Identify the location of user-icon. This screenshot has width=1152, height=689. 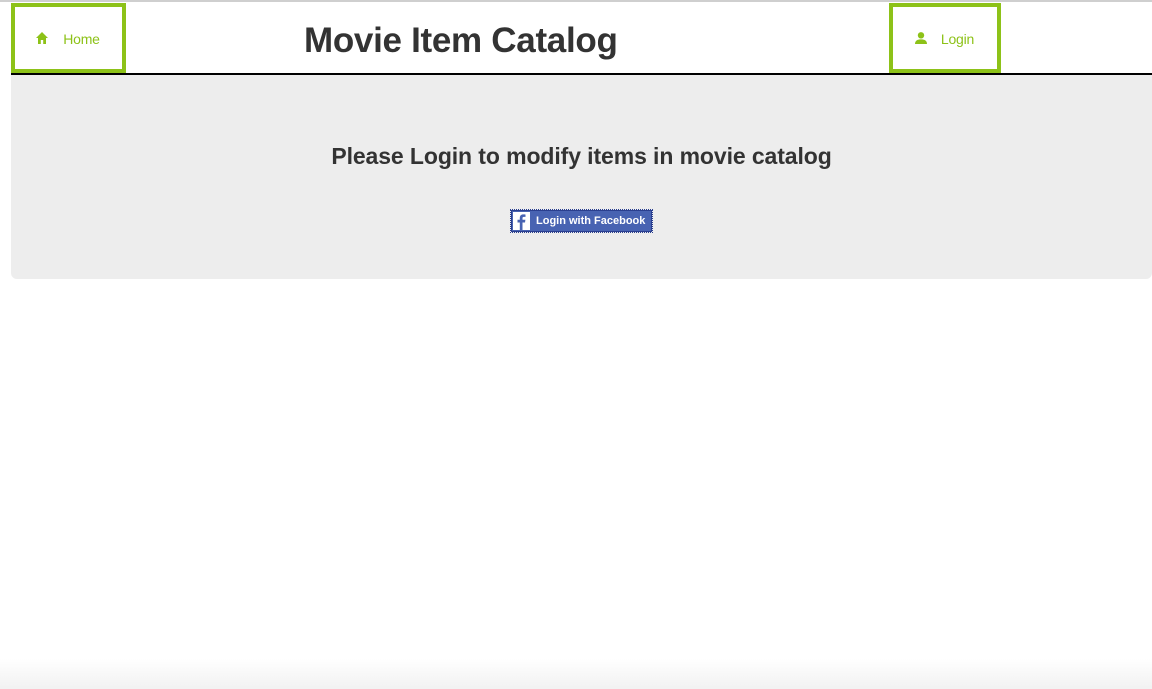
(921, 38).